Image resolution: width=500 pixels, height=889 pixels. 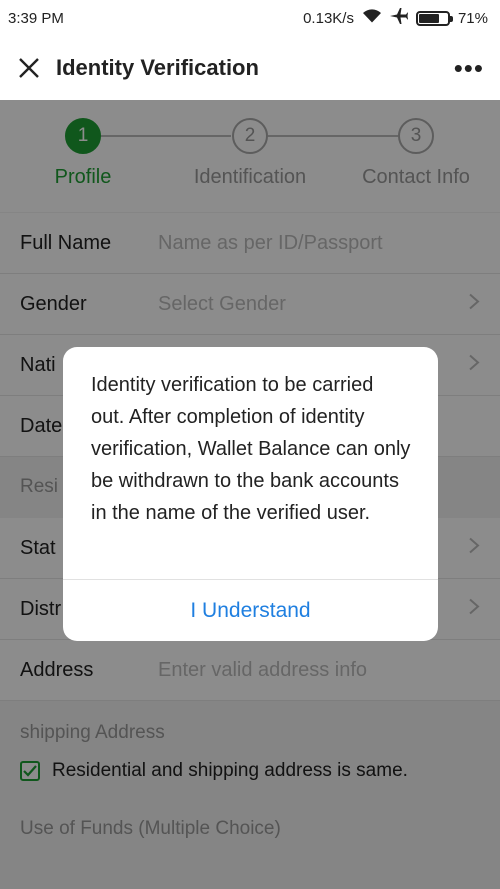 I want to click on battery-icon, so click(x=434, y=18).